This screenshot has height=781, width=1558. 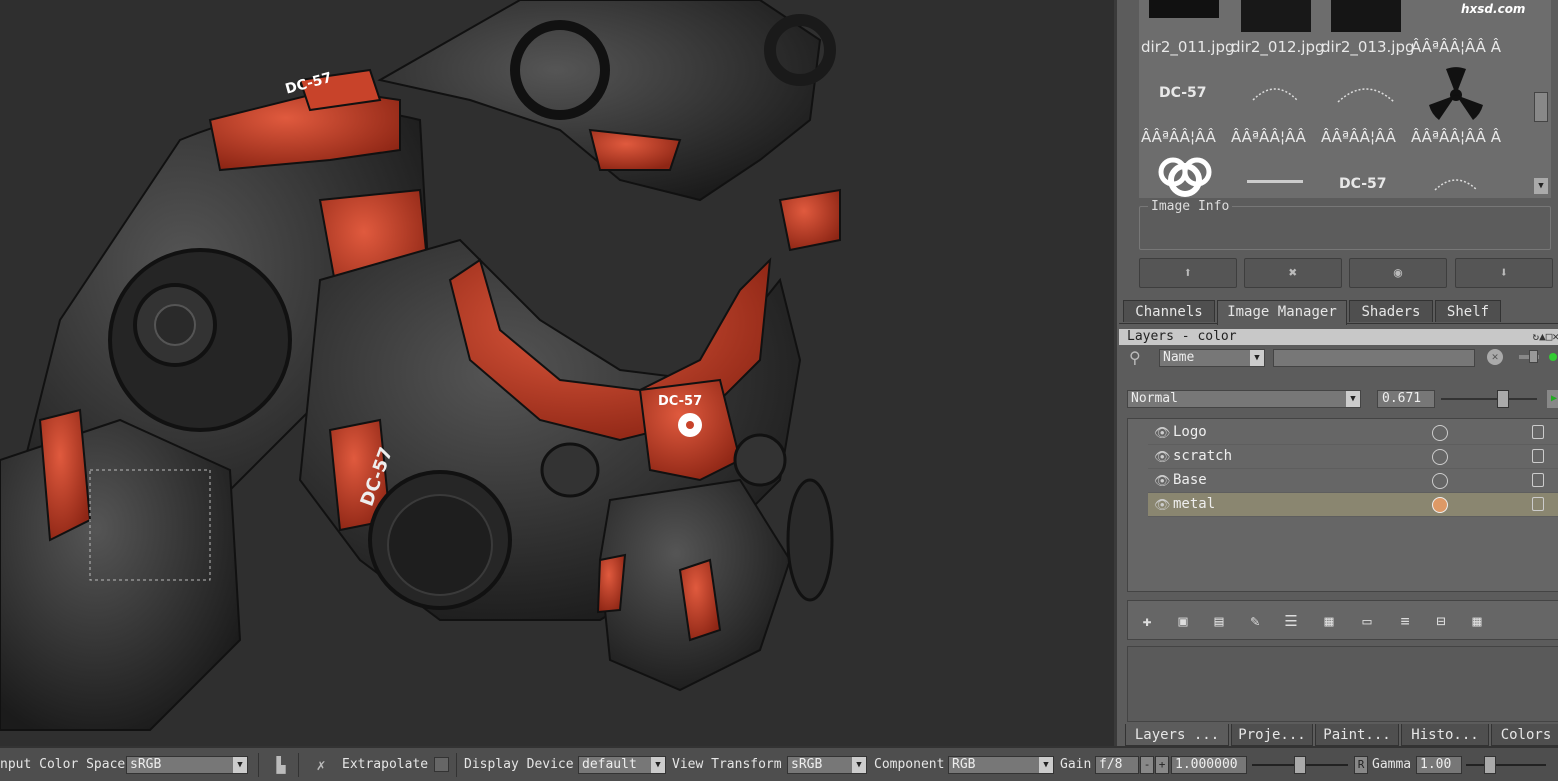 I want to click on gain-plus-button: +, so click(x=1162, y=765).